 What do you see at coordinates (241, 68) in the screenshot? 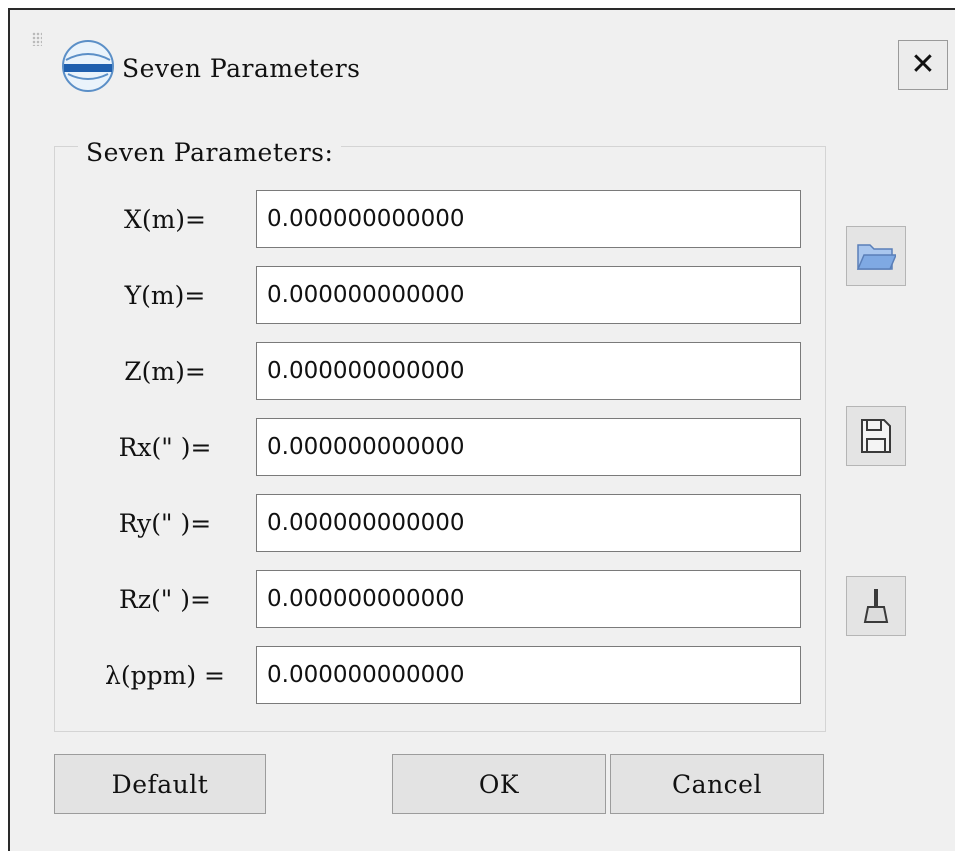
I see `window-title: Seven Parameters` at bounding box center [241, 68].